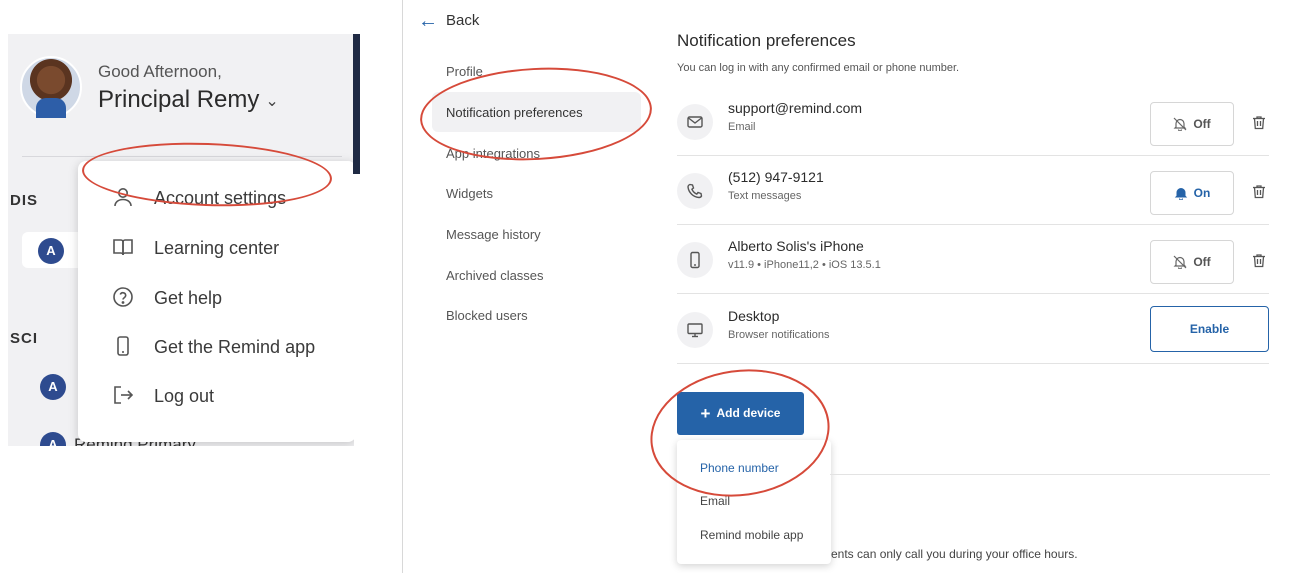 Image resolution: width=1299 pixels, height=573 pixels. What do you see at coordinates (272, 101) in the screenshot?
I see `chevron-down-icon: ⌄` at bounding box center [272, 101].